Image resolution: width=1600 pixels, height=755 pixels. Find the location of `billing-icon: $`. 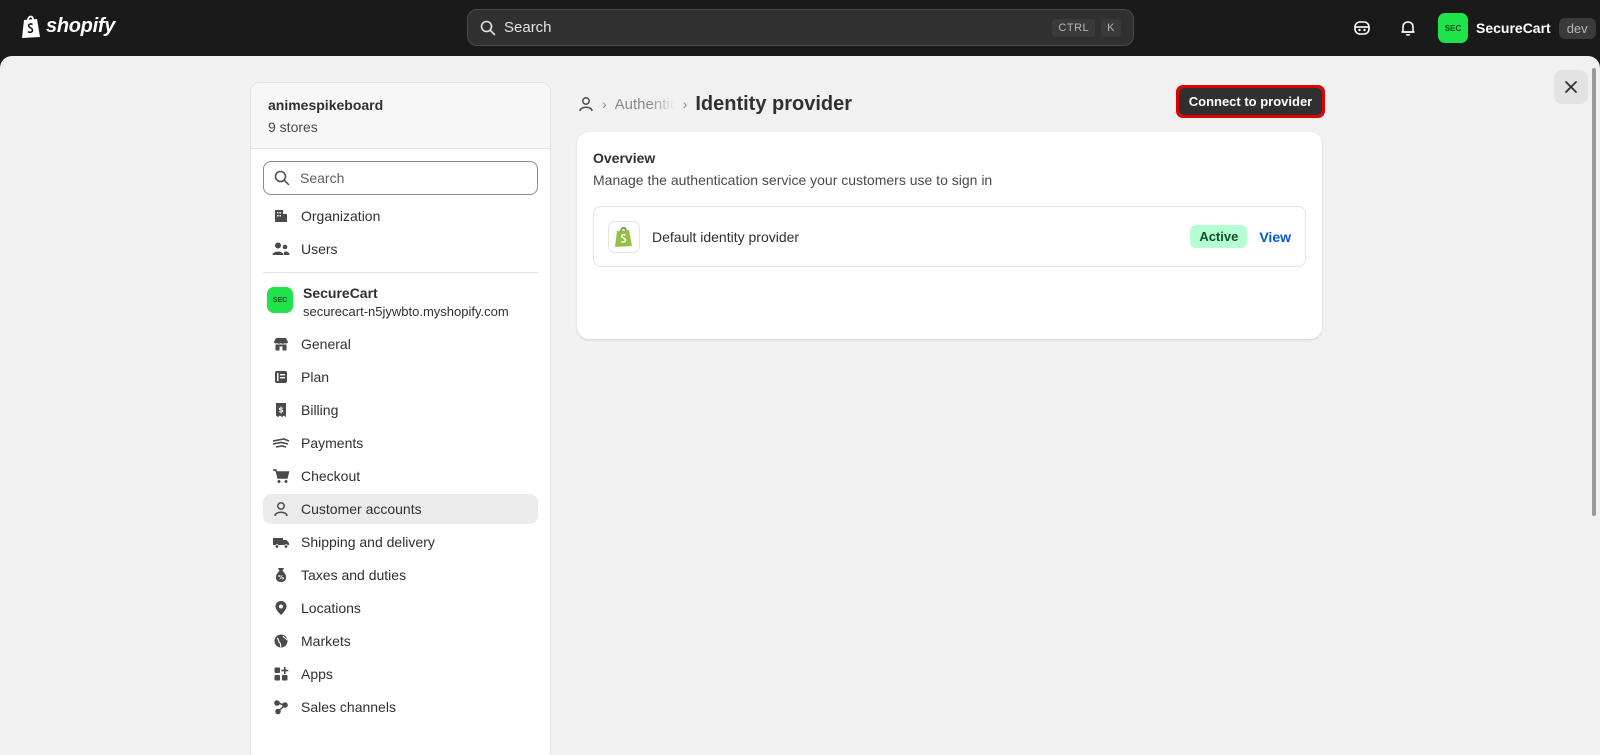

billing-icon: $ is located at coordinates (281, 410).